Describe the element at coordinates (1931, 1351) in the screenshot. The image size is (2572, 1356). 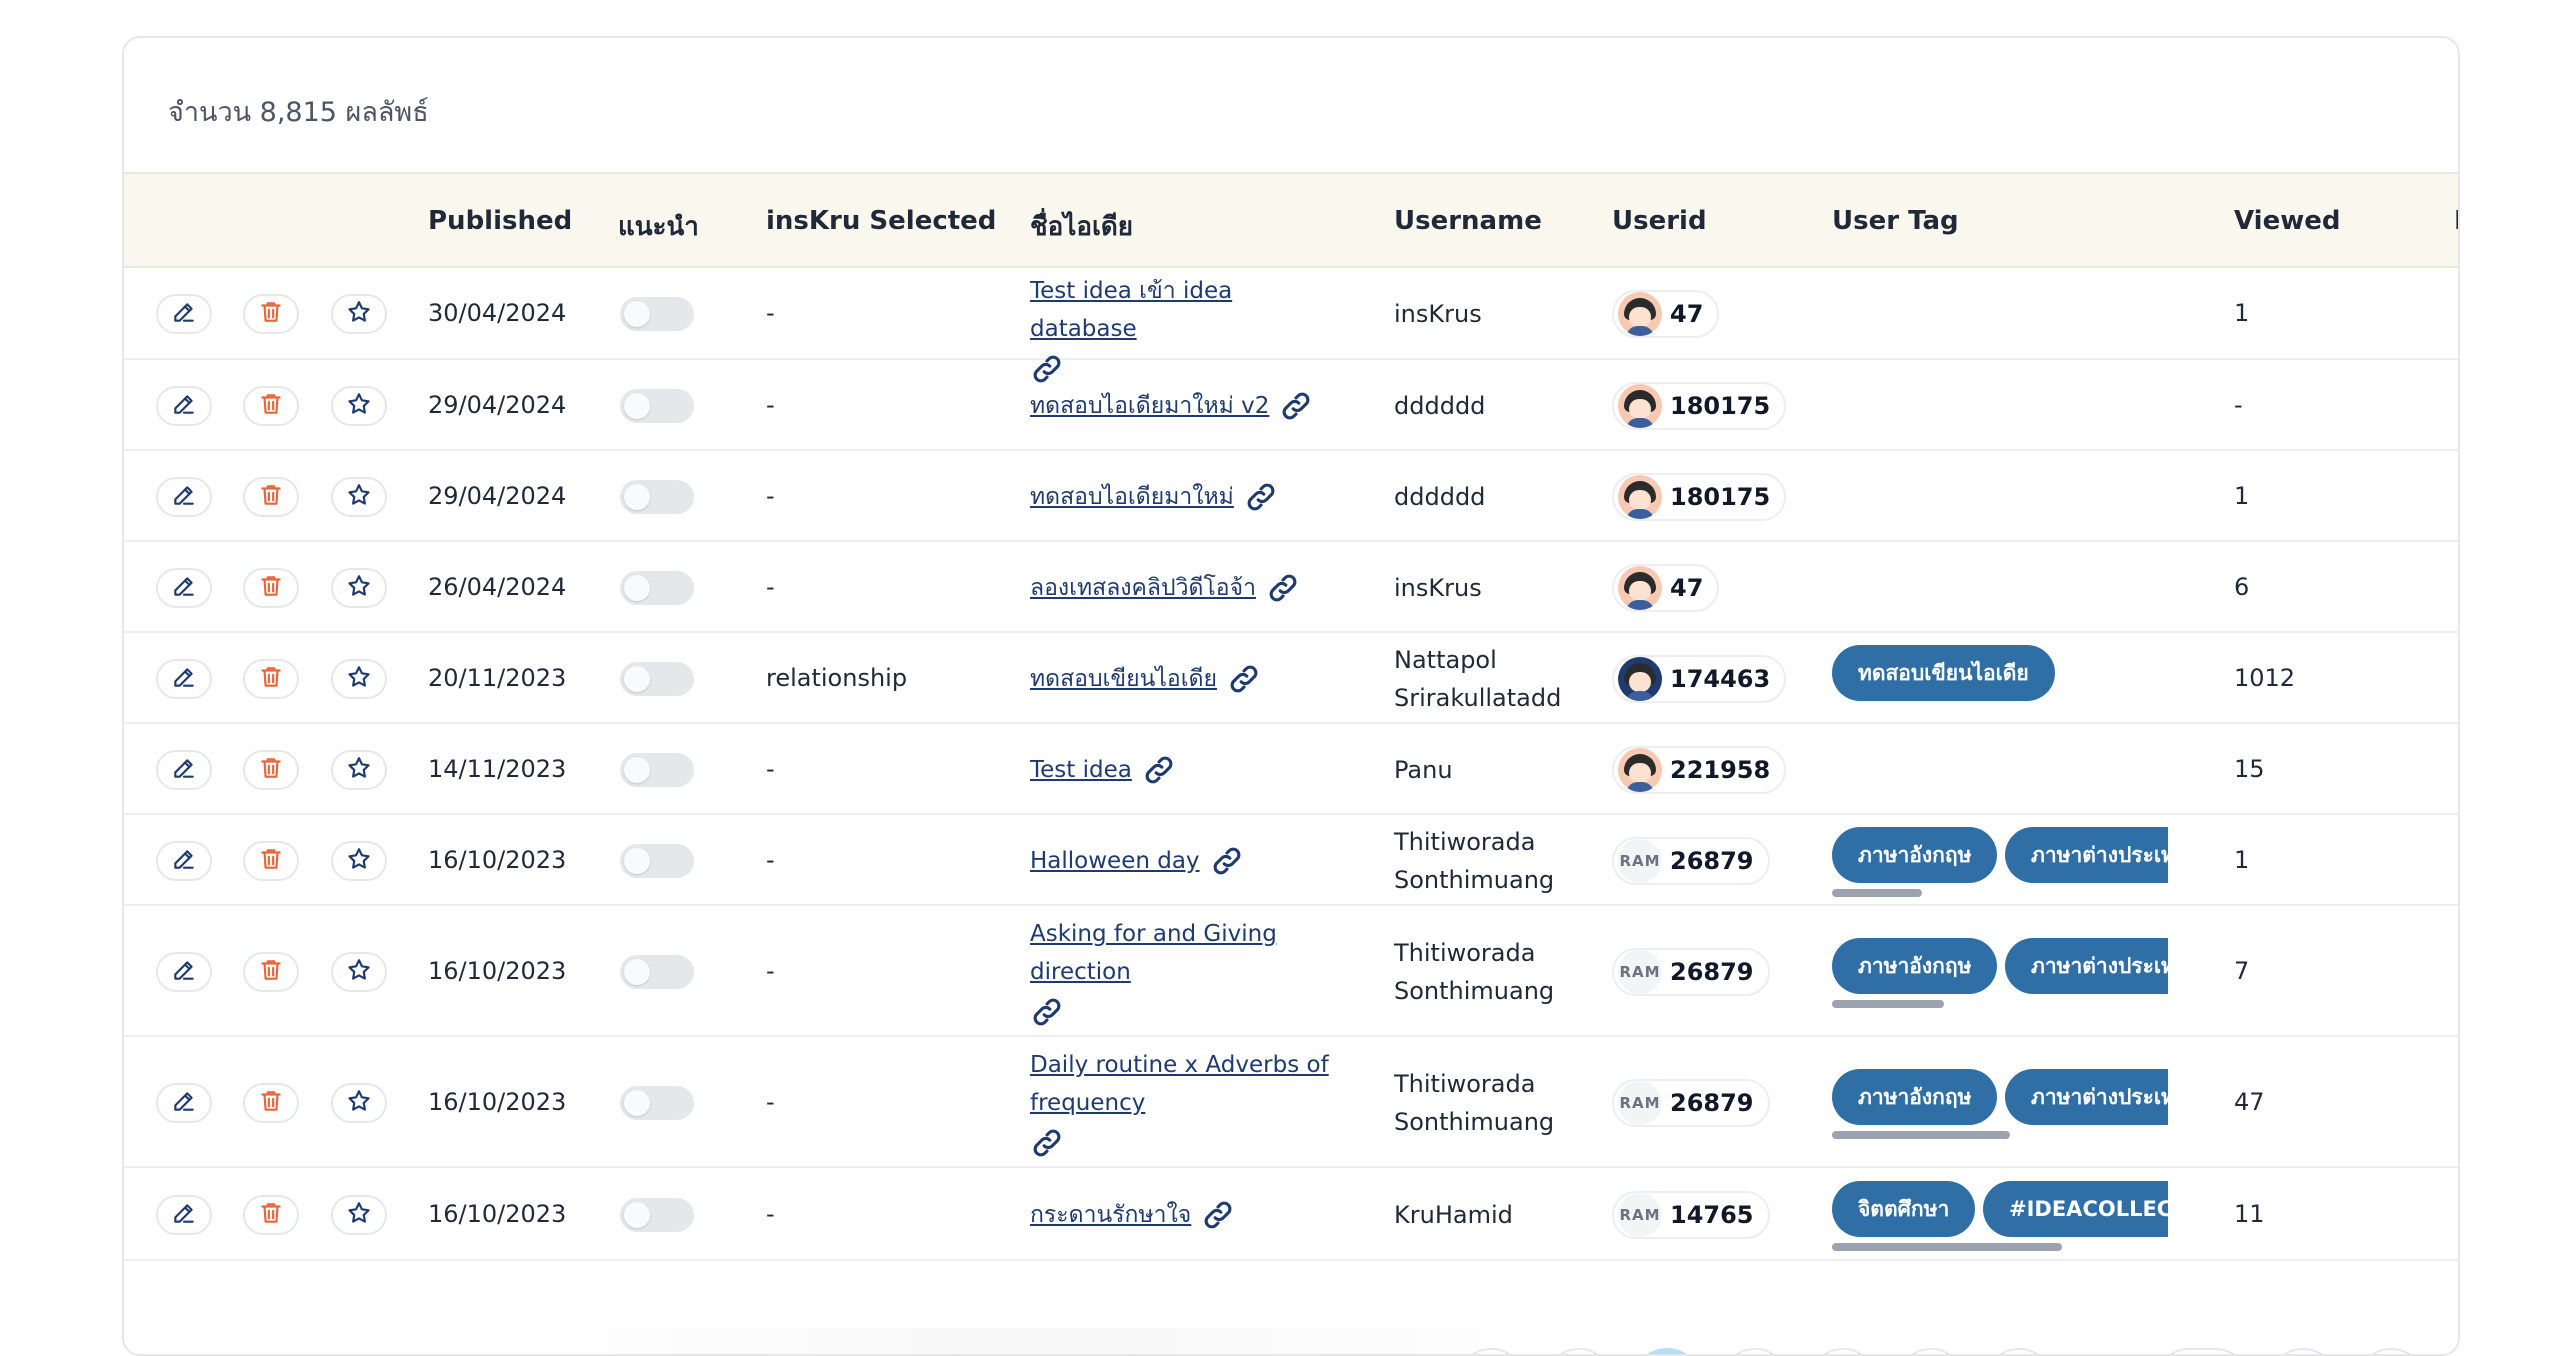
I see `page-button-4: 4` at that location.